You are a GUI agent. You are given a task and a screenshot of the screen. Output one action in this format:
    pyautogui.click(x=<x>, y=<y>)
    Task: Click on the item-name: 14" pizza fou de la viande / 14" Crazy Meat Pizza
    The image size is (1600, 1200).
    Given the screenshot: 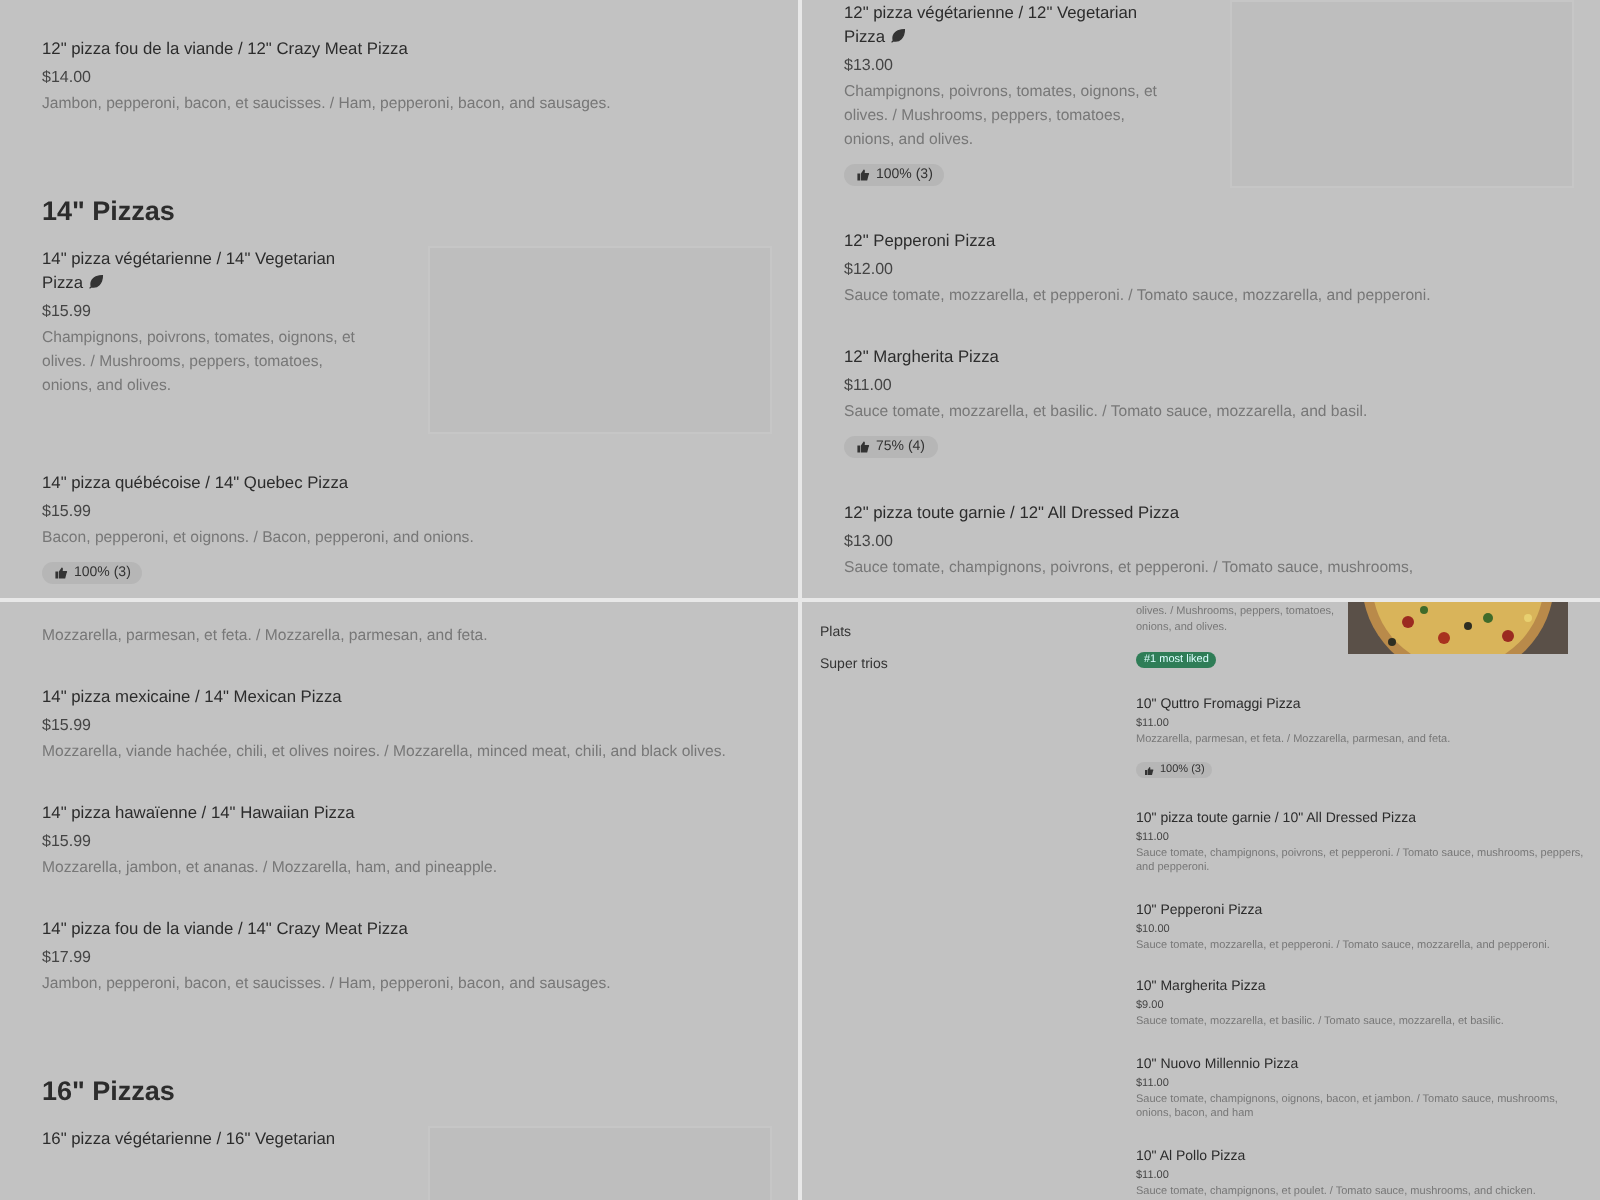 What is the action you would take?
    pyautogui.click(x=226, y=928)
    